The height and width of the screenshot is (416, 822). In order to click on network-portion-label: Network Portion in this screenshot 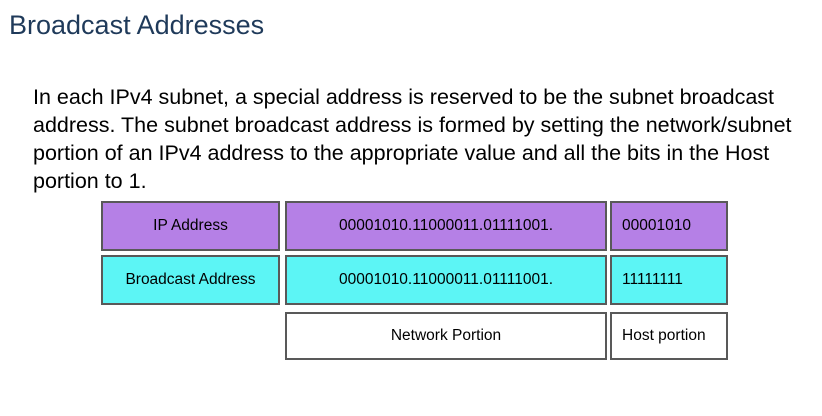, I will do `click(446, 335)`.